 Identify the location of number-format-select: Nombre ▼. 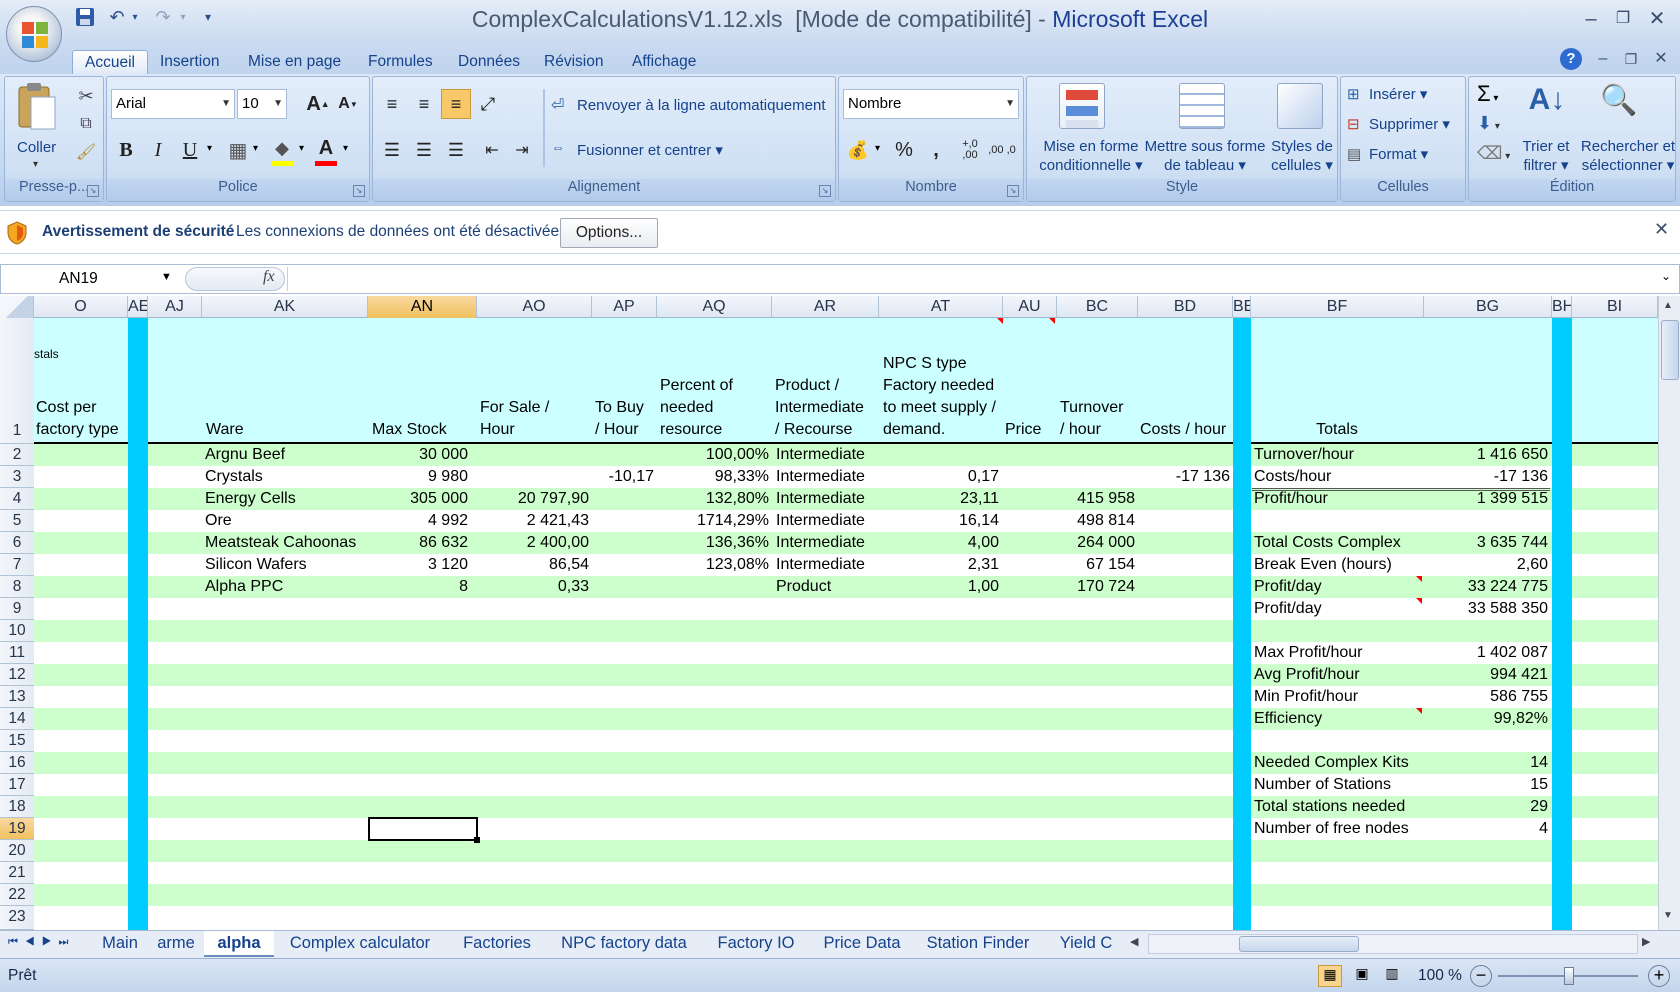
(931, 104).